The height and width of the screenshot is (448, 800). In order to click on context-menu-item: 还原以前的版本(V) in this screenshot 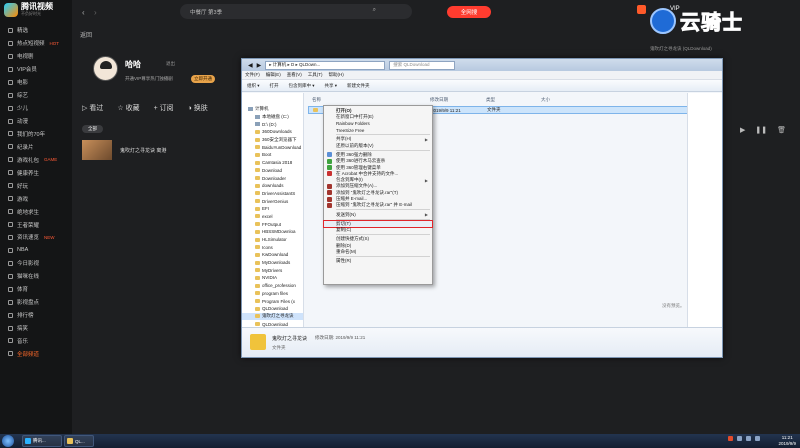, I will do `click(378, 145)`.